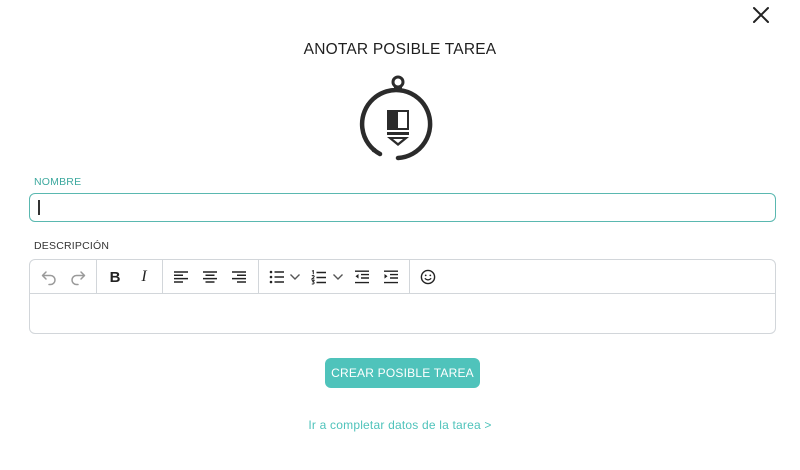 This screenshot has width=800, height=470. What do you see at coordinates (402, 373) in the screenshot?
I see `create-task-button: CREAR POSIBLE TAREA` at bounding box center [402, 373].